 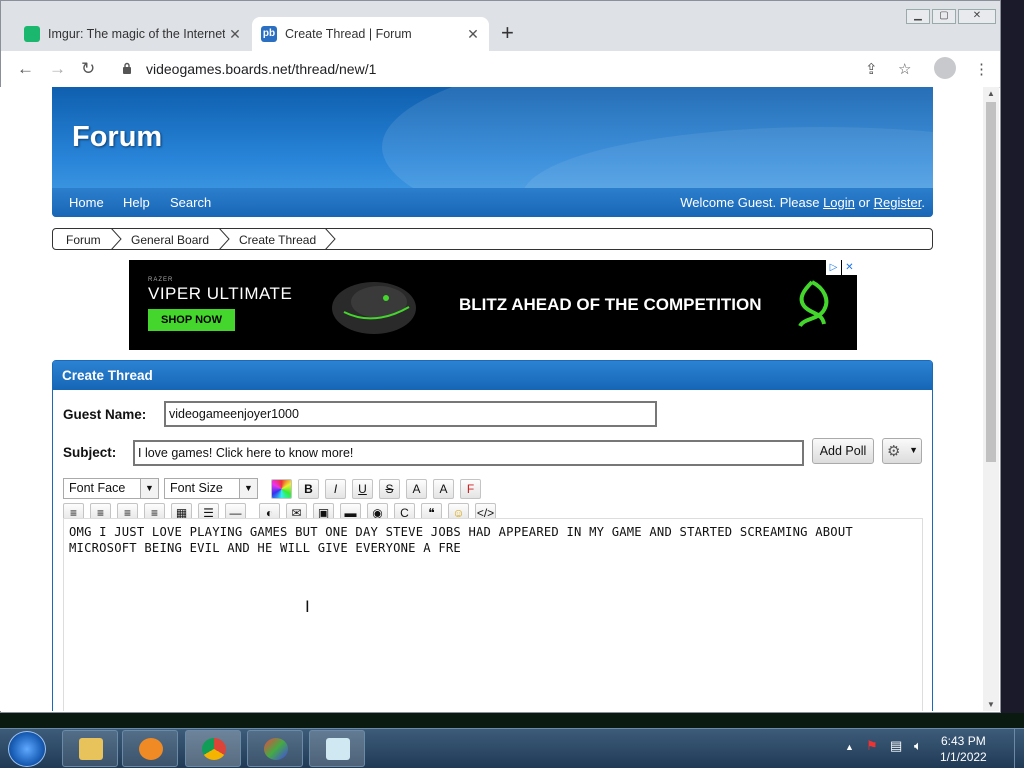 I want to click on text-cursor-icon: I, so click(x=307, y=606).